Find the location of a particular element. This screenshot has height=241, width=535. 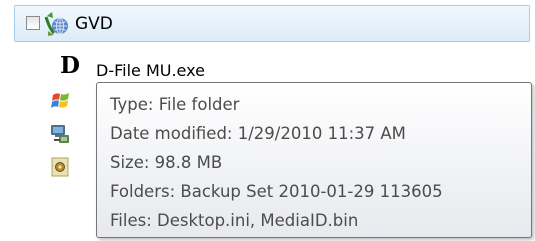

tooltip-type: Type: File folder is located at coordinates (175, 104).